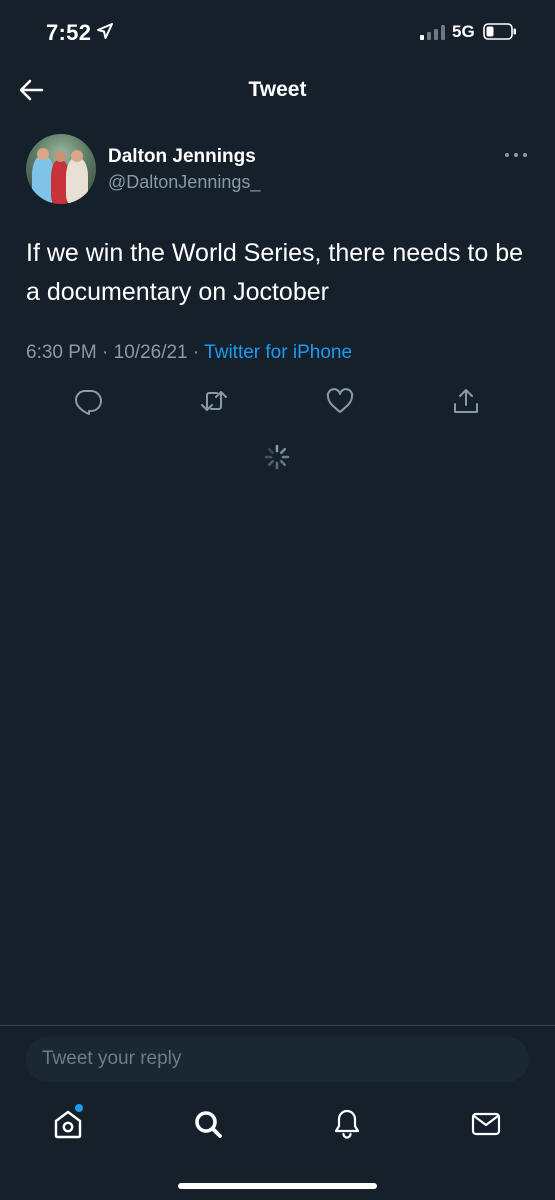 The height and width of the screenshot is (1200, 555). I want to click on tab-messages, so click(486, 1124).